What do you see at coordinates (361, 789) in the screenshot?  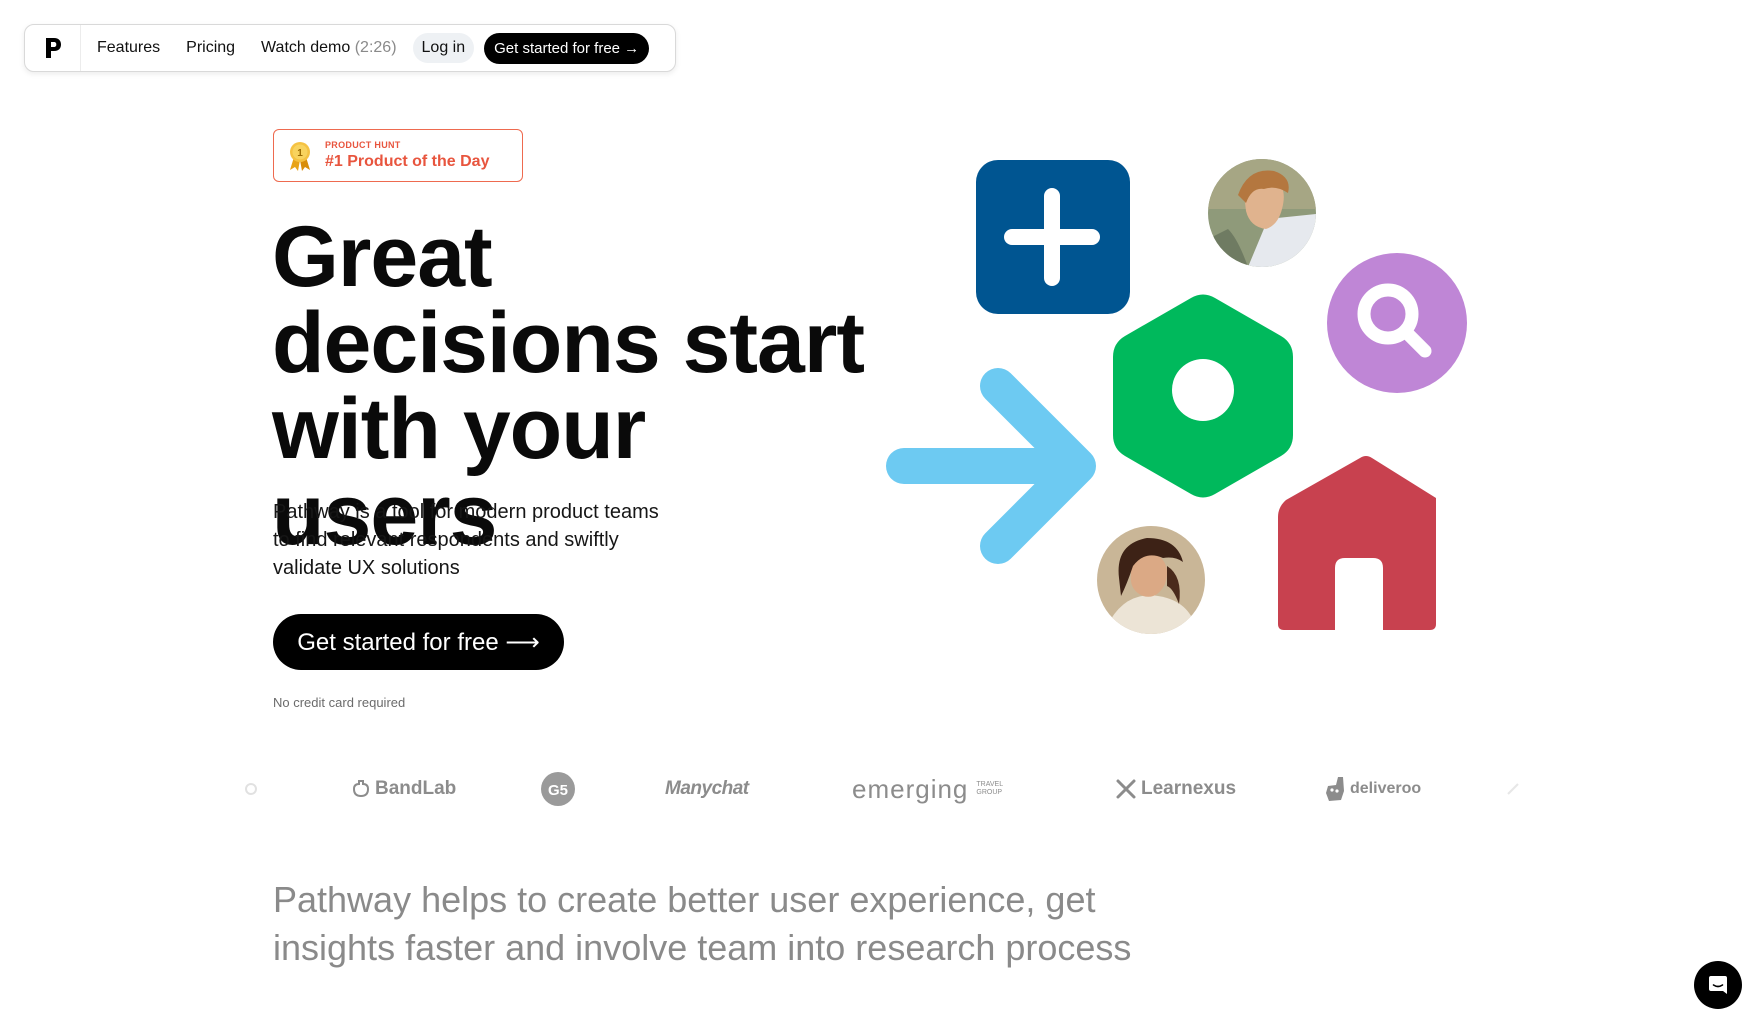 I see `bandlab-icon` at bounding box center [361, 789].